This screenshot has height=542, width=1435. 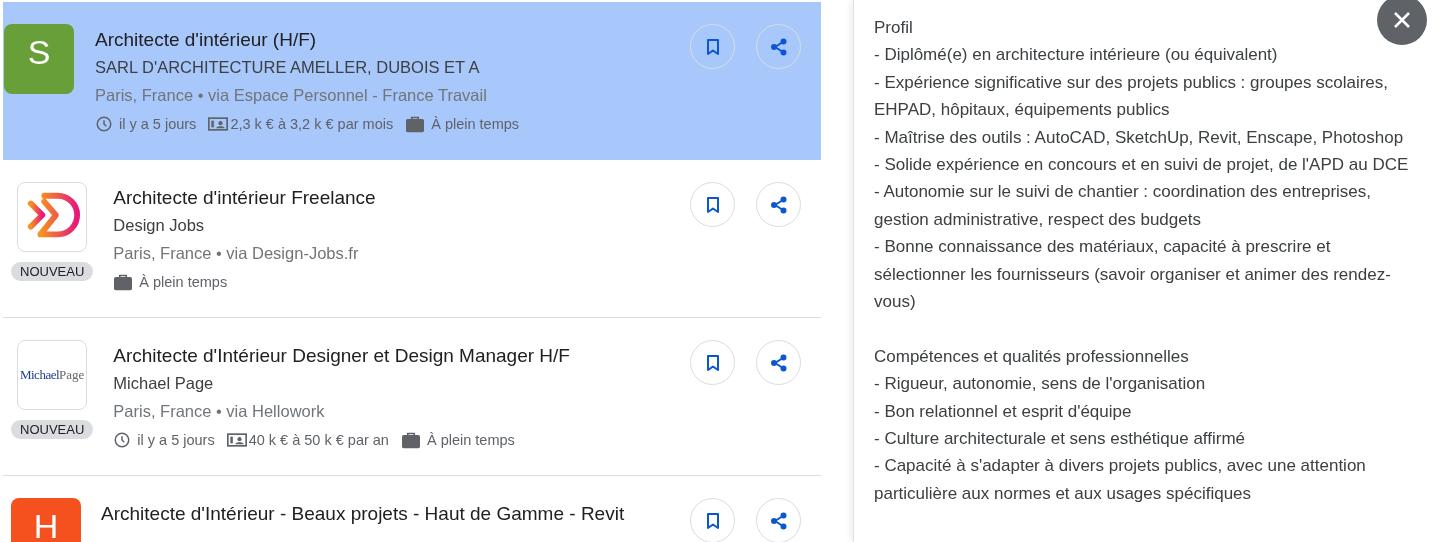 I want to click on close-icon, so click(x=1402, y=20).